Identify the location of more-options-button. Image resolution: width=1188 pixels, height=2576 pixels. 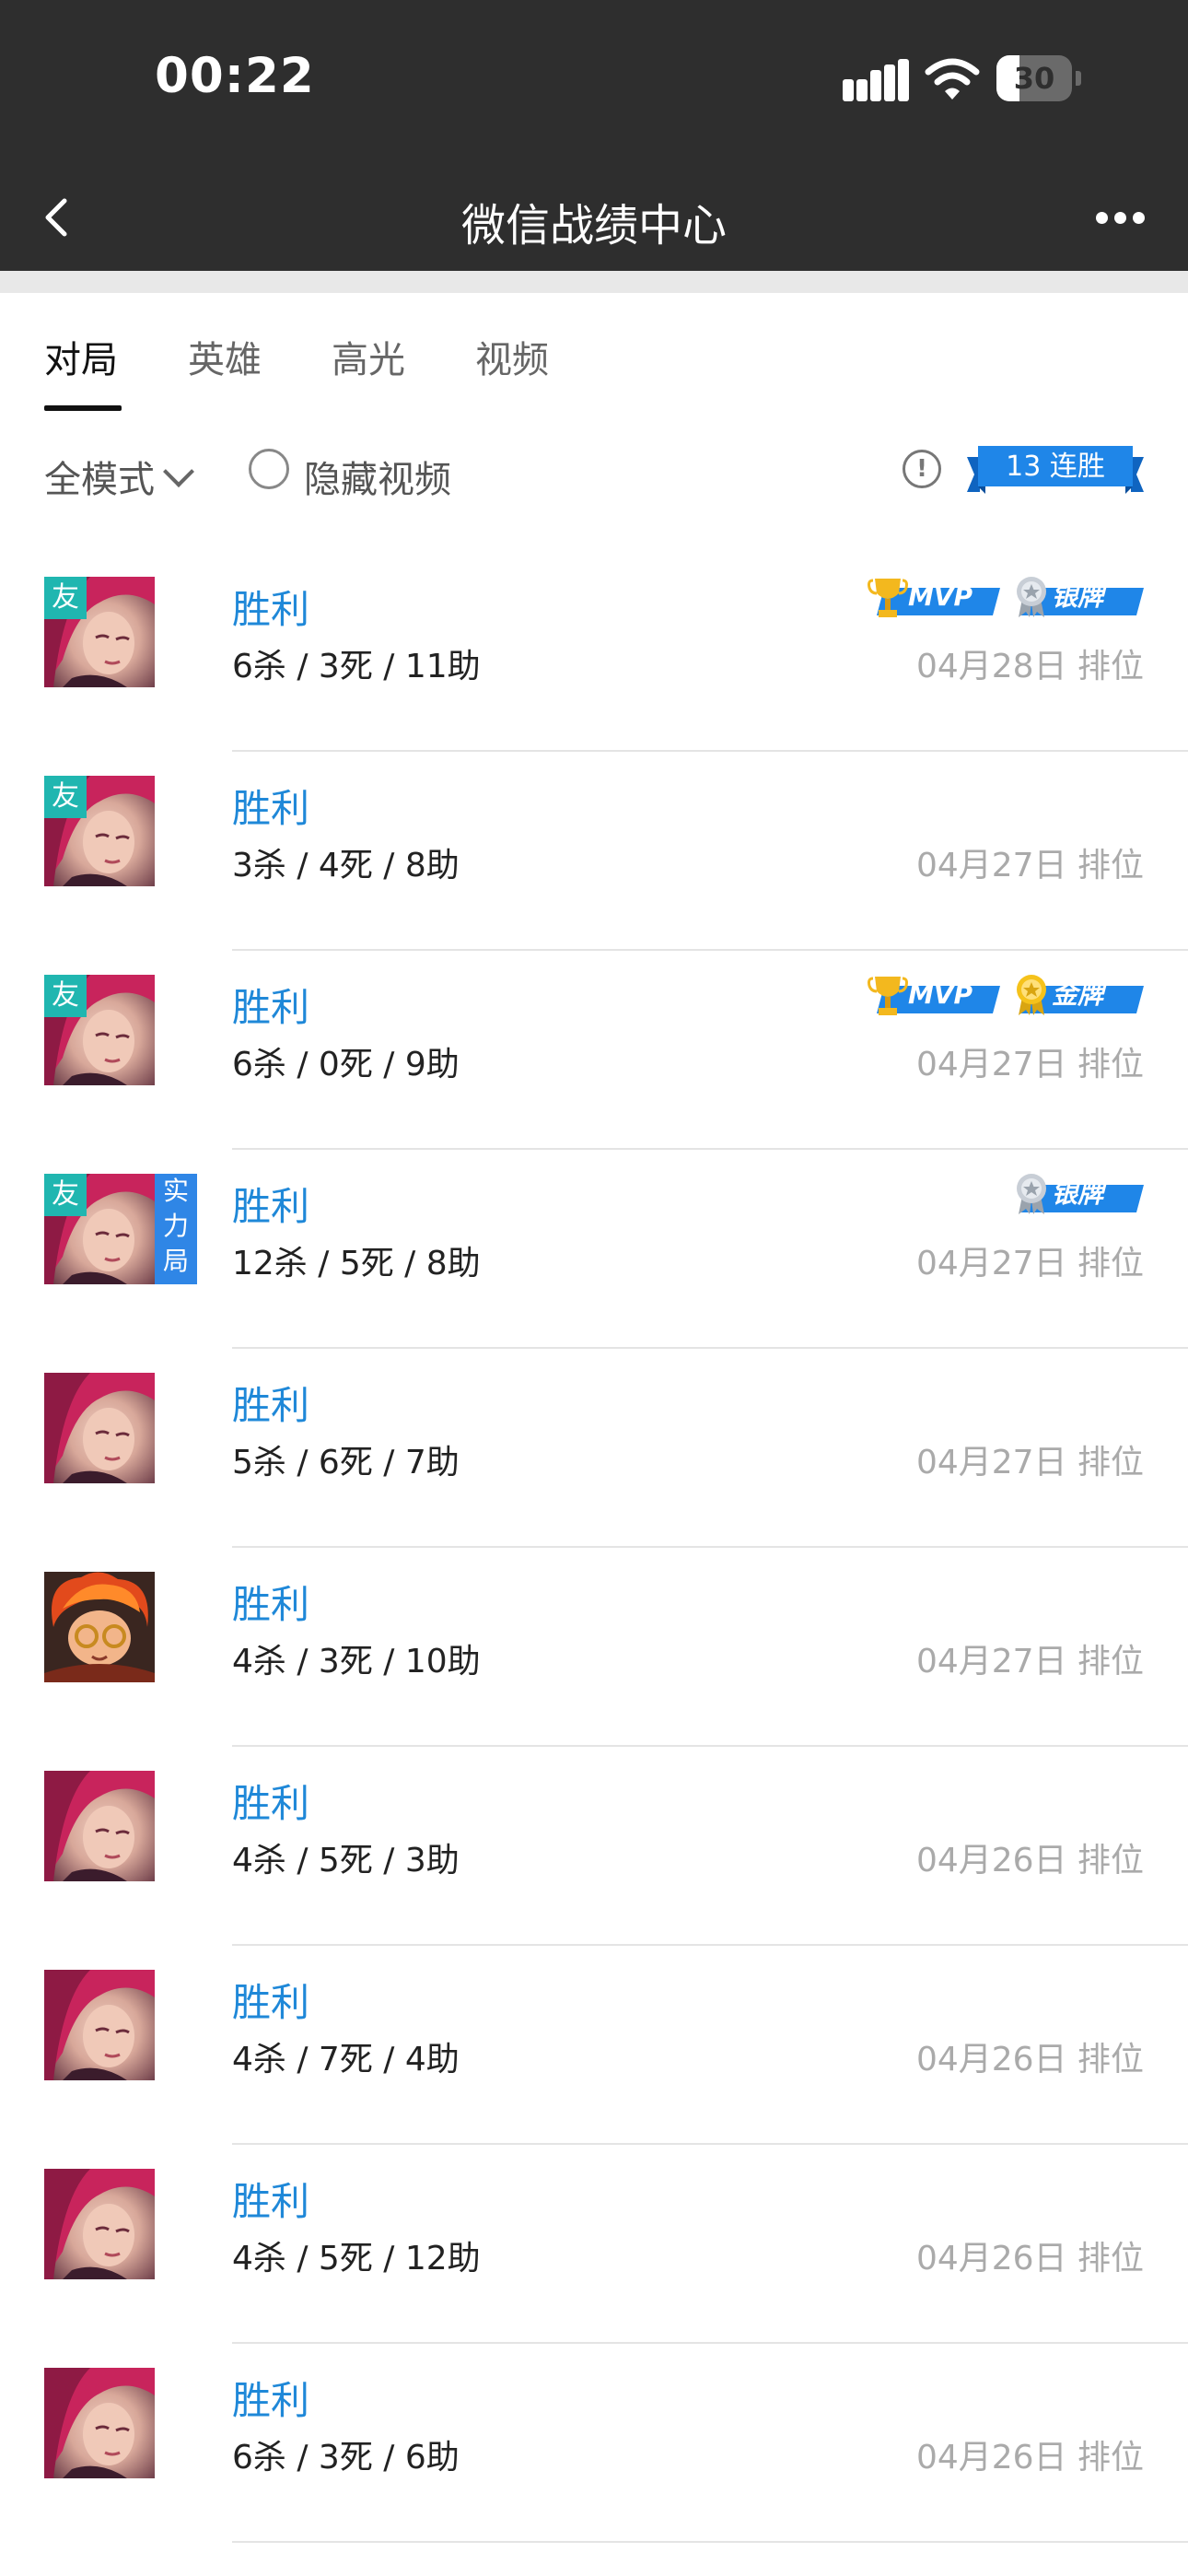
(1121, 217).